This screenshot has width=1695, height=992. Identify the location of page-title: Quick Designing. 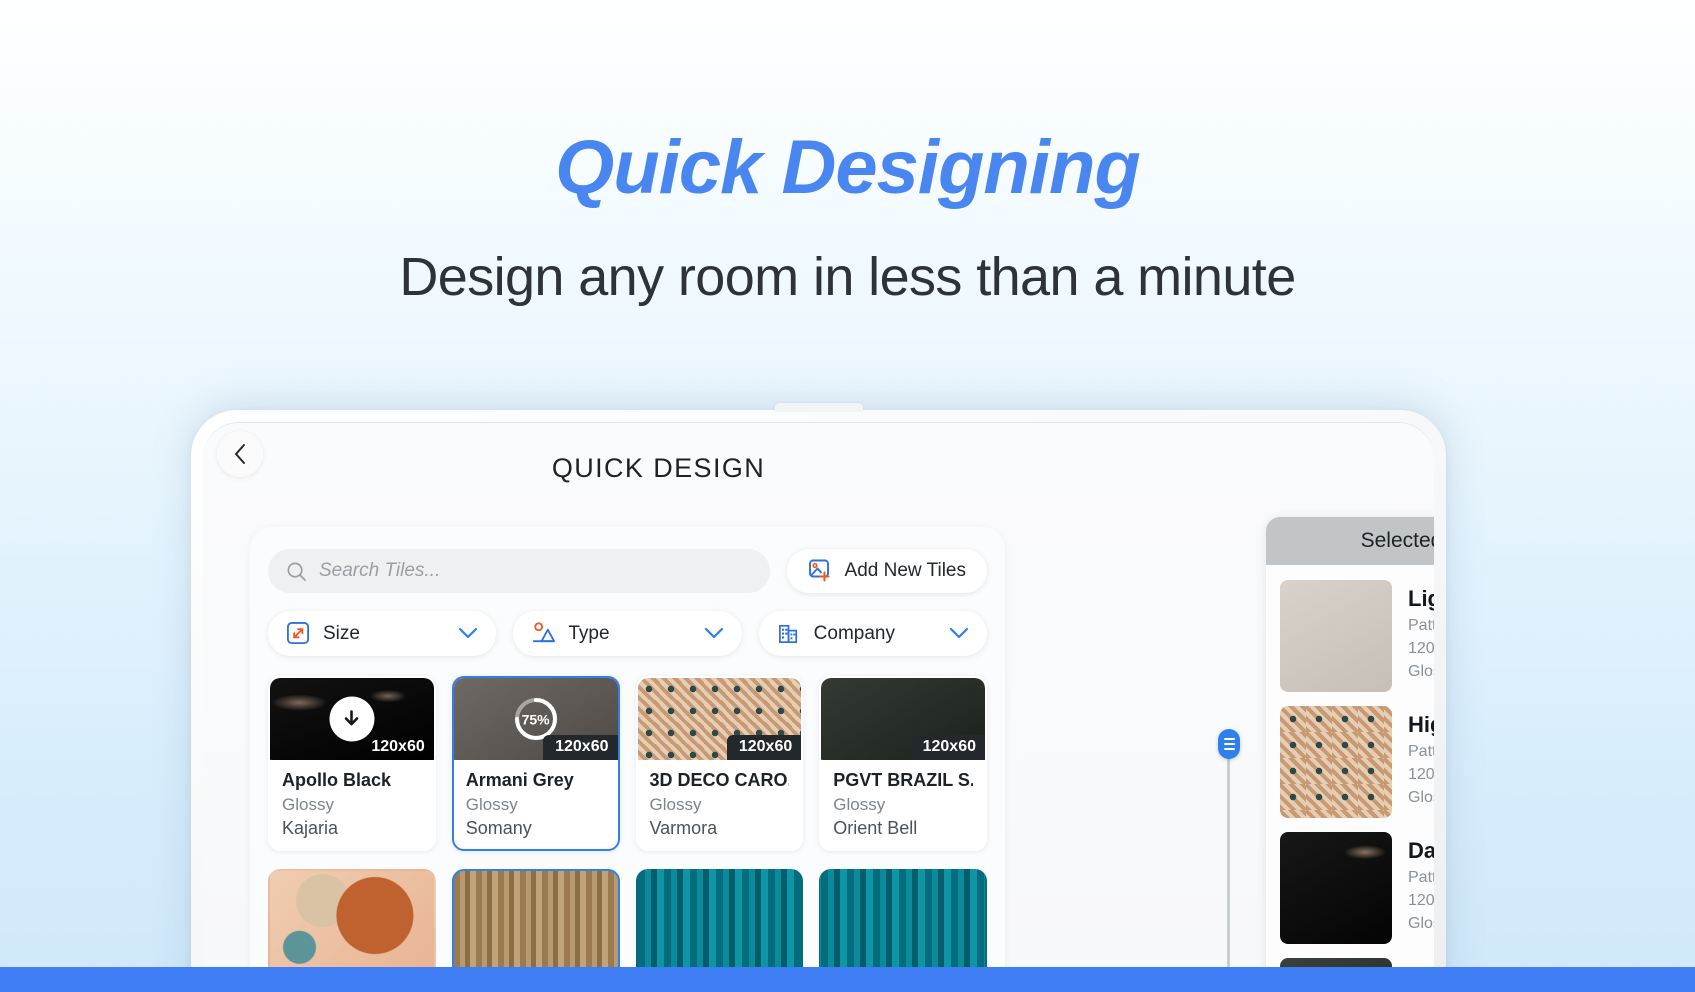
(848, 167).